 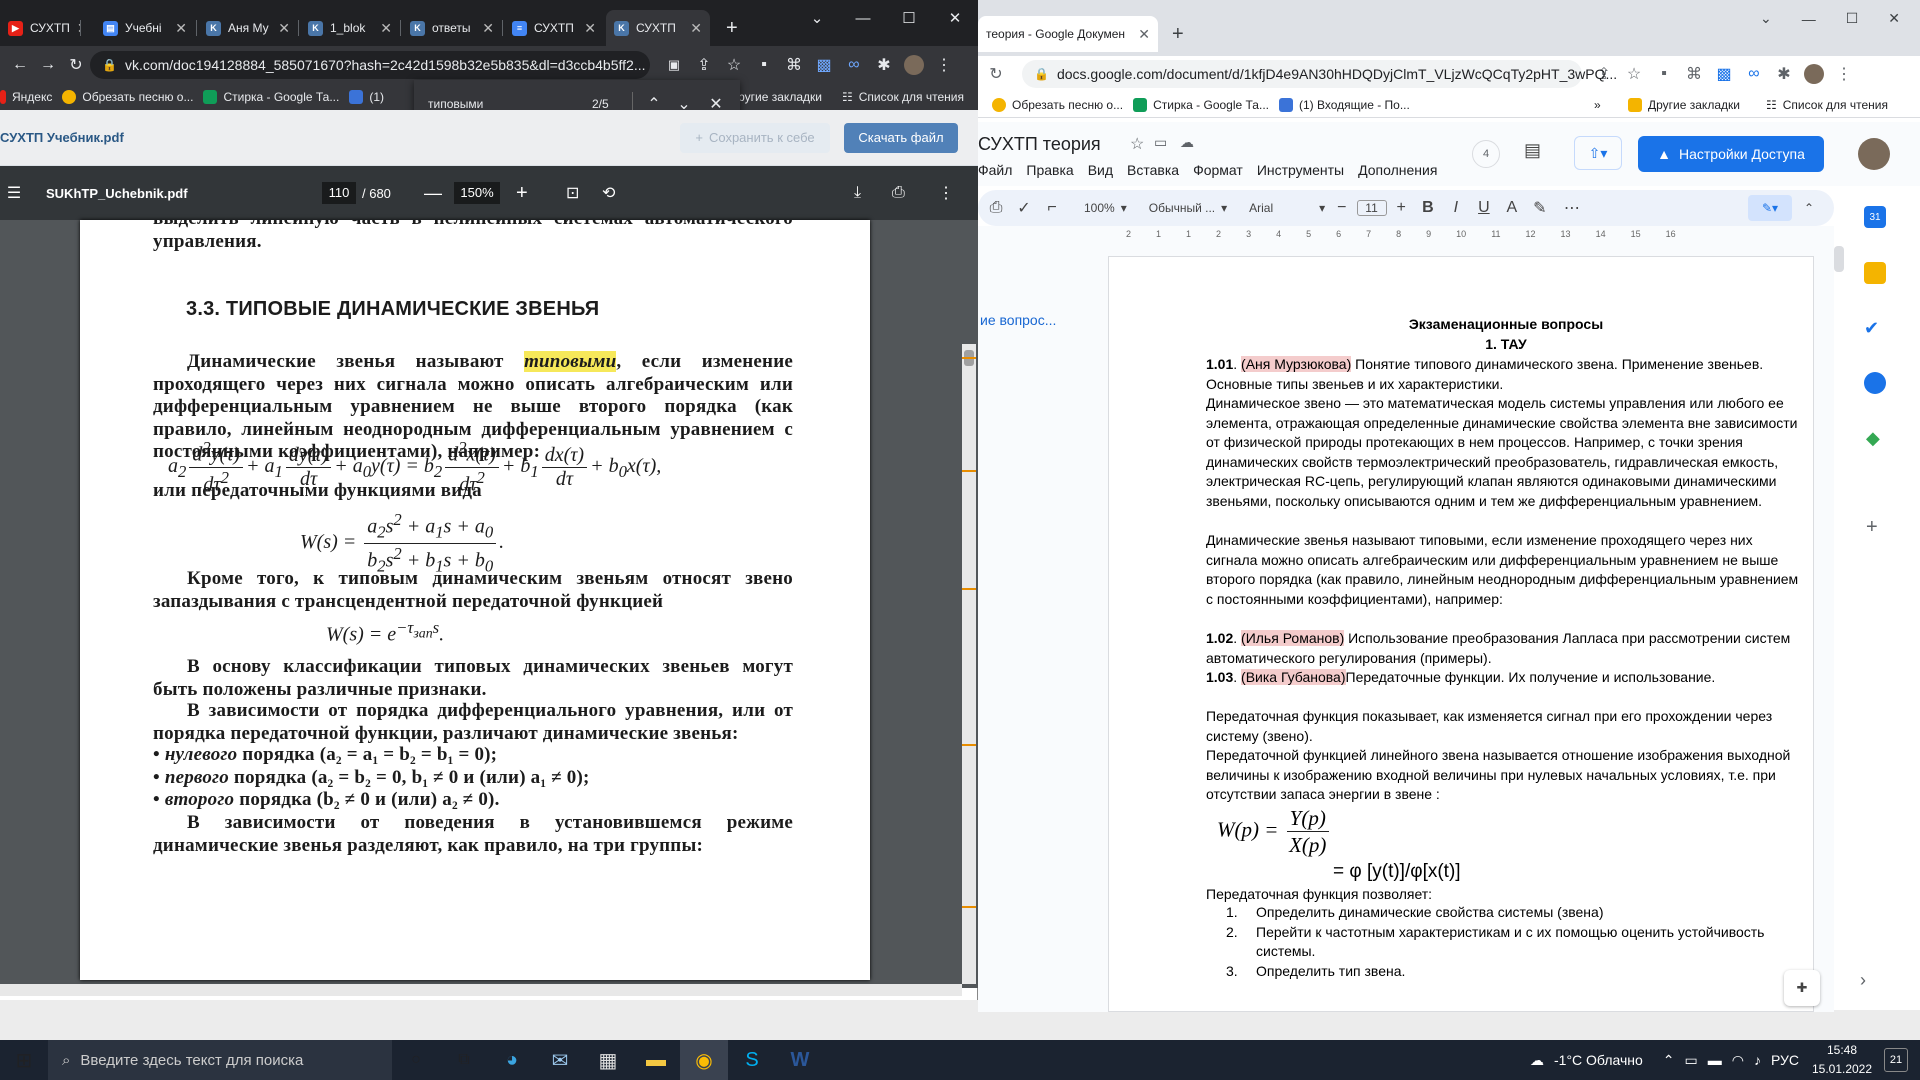 I want to click on extension-icon: ▪, so click(x=1664, y=74).